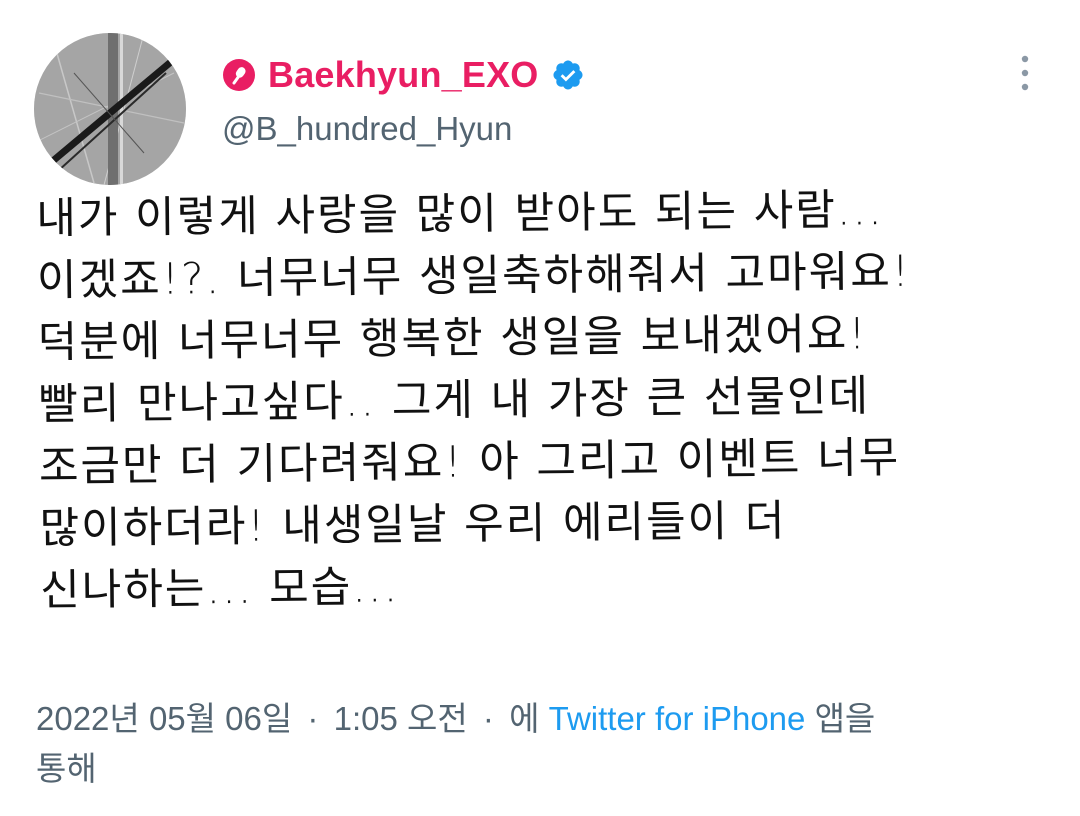 The image size is (1080, 816). I want to click on tweet-date: 2022년 05월 06일, so click(164, 718).